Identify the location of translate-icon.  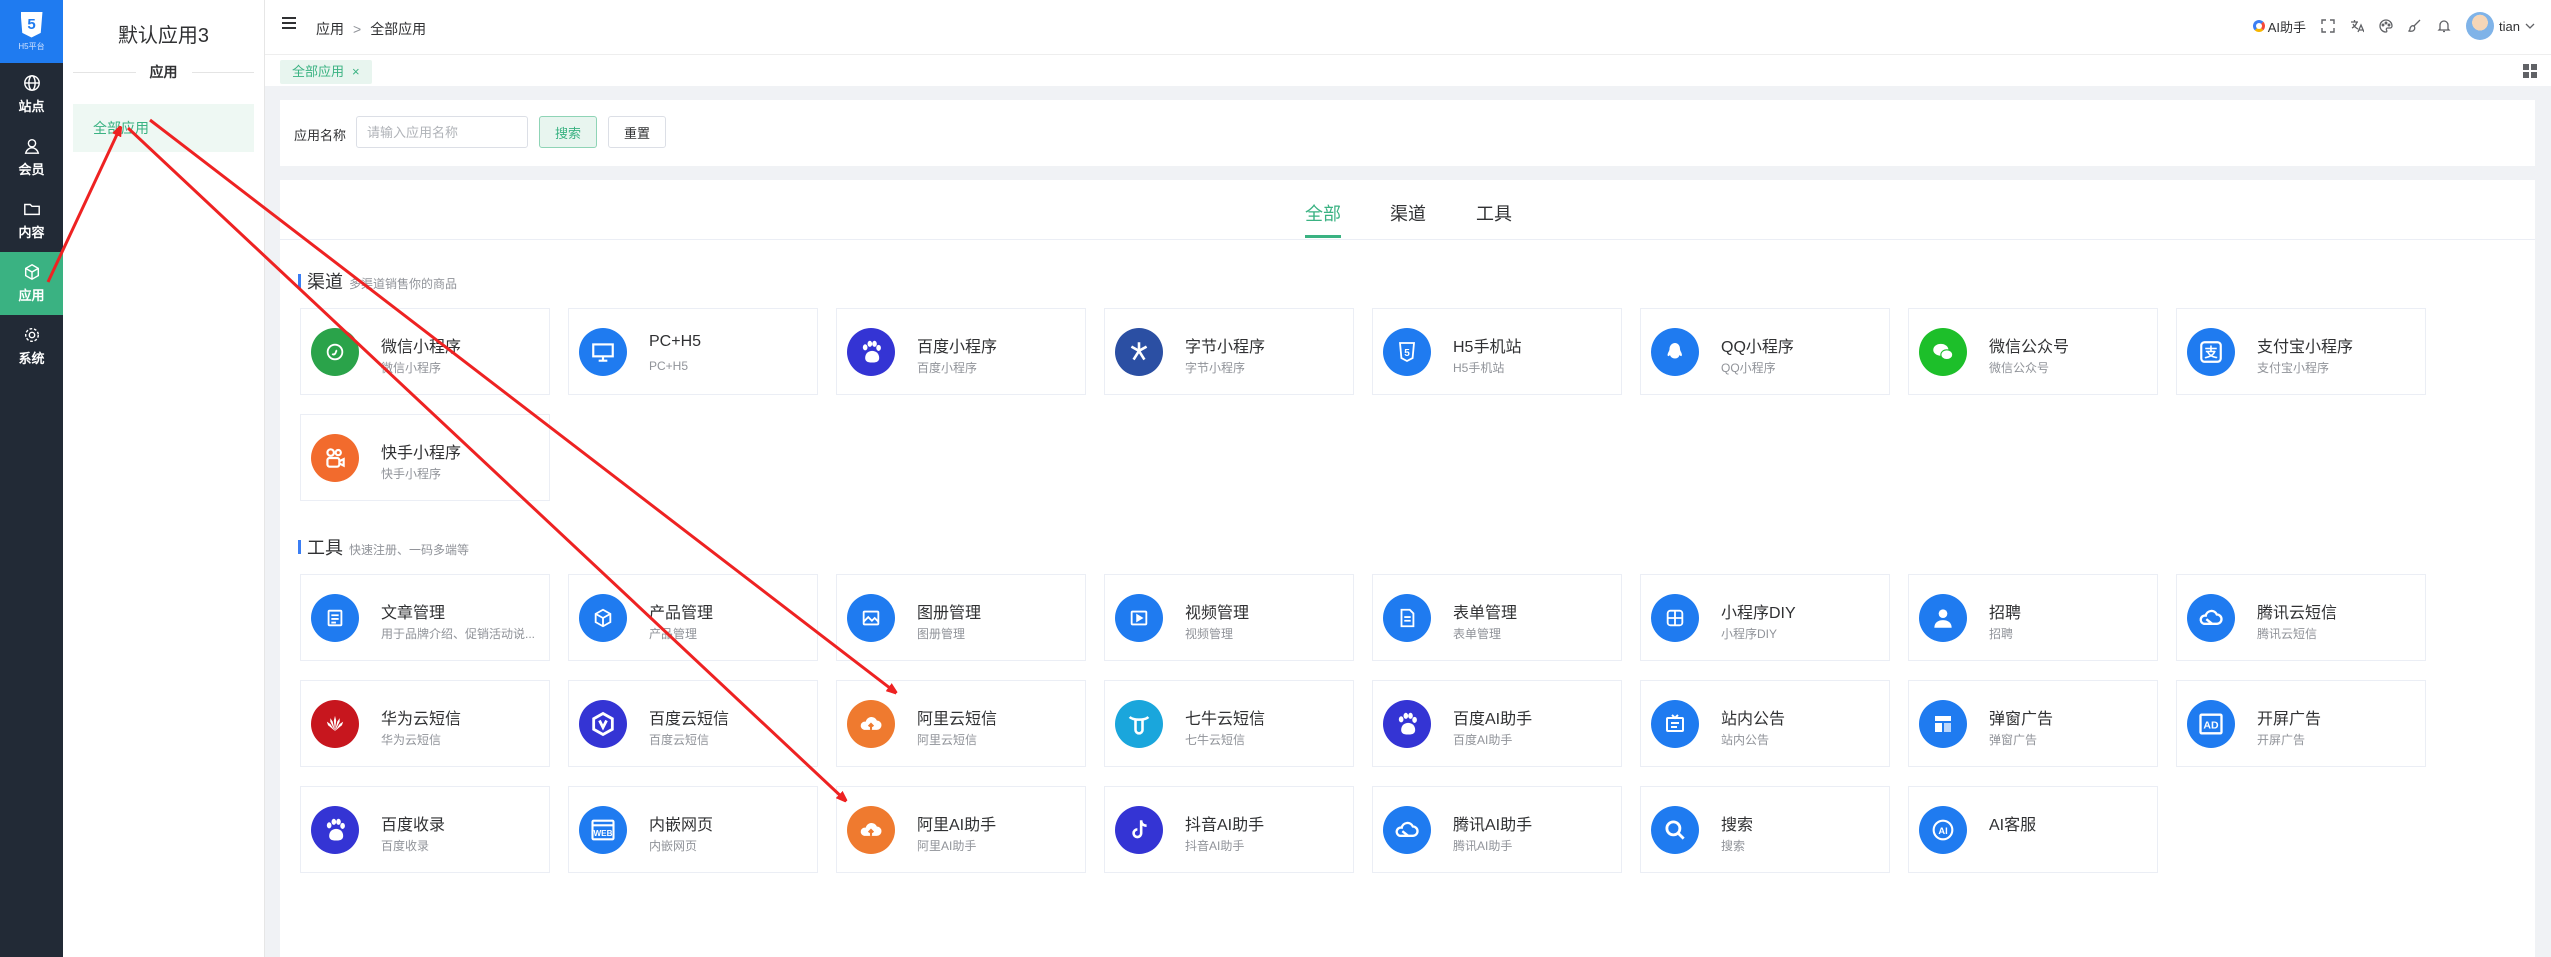
(2357, 26).